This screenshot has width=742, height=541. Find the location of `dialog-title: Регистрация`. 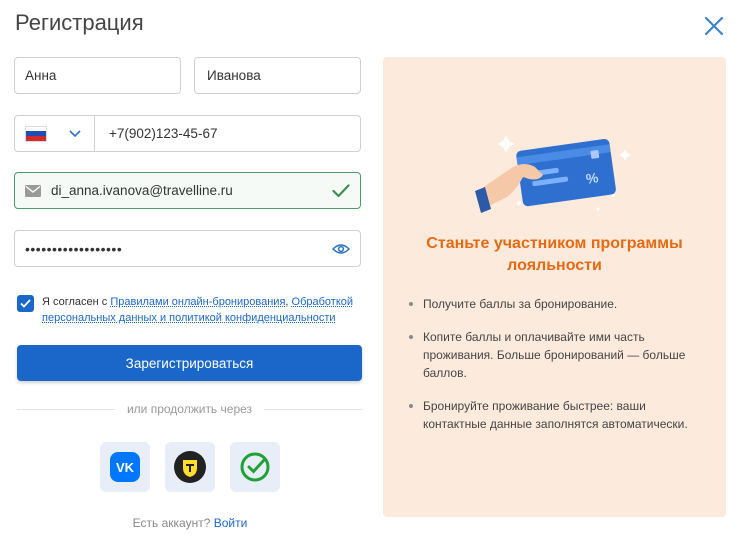

dialog-title: Регистрация is located at coordinates (79, 22).